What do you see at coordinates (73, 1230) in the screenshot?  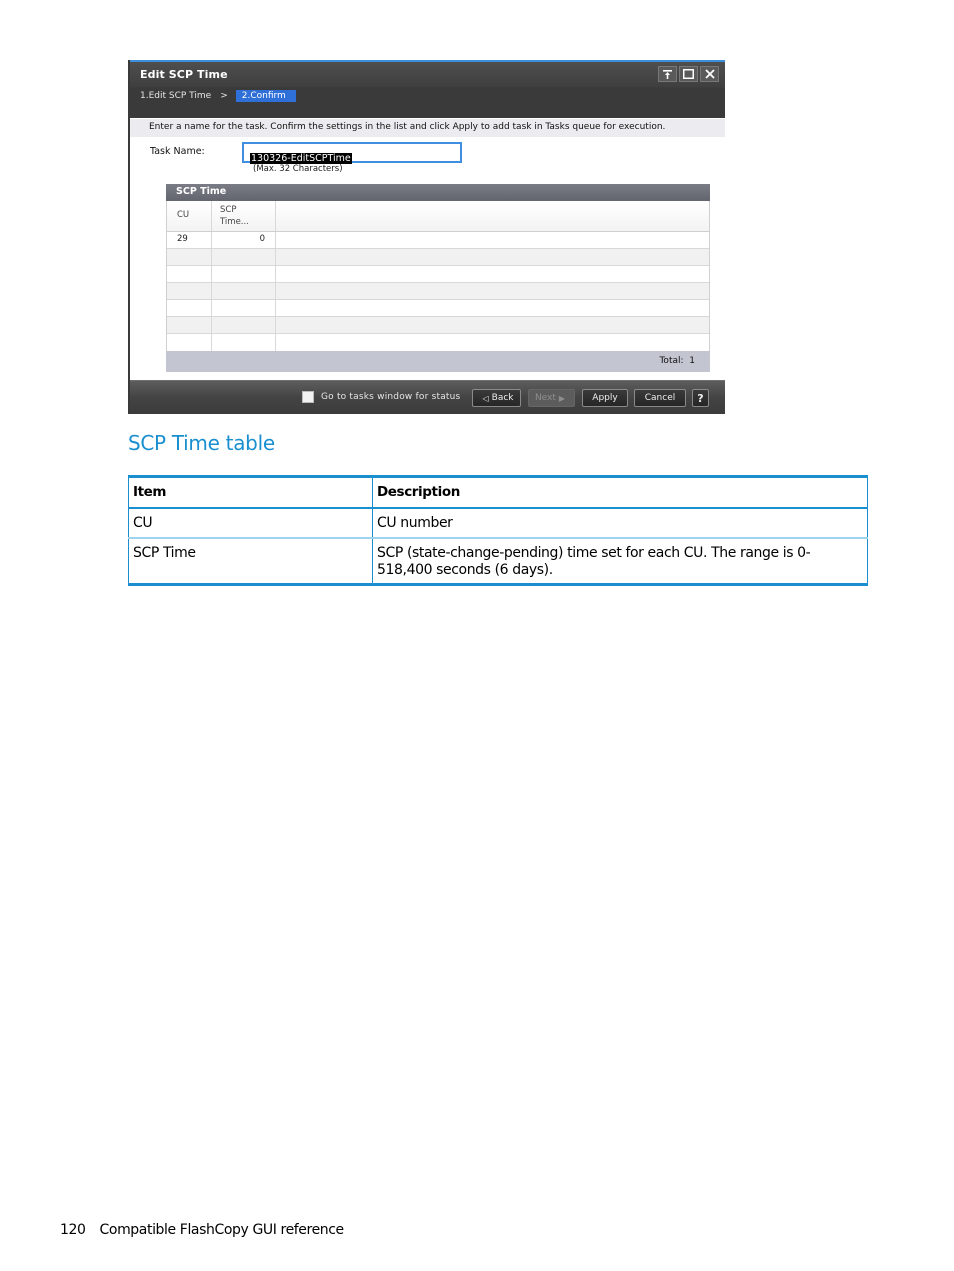 I see `page-number: 120` at bounding box center [73, 1230].